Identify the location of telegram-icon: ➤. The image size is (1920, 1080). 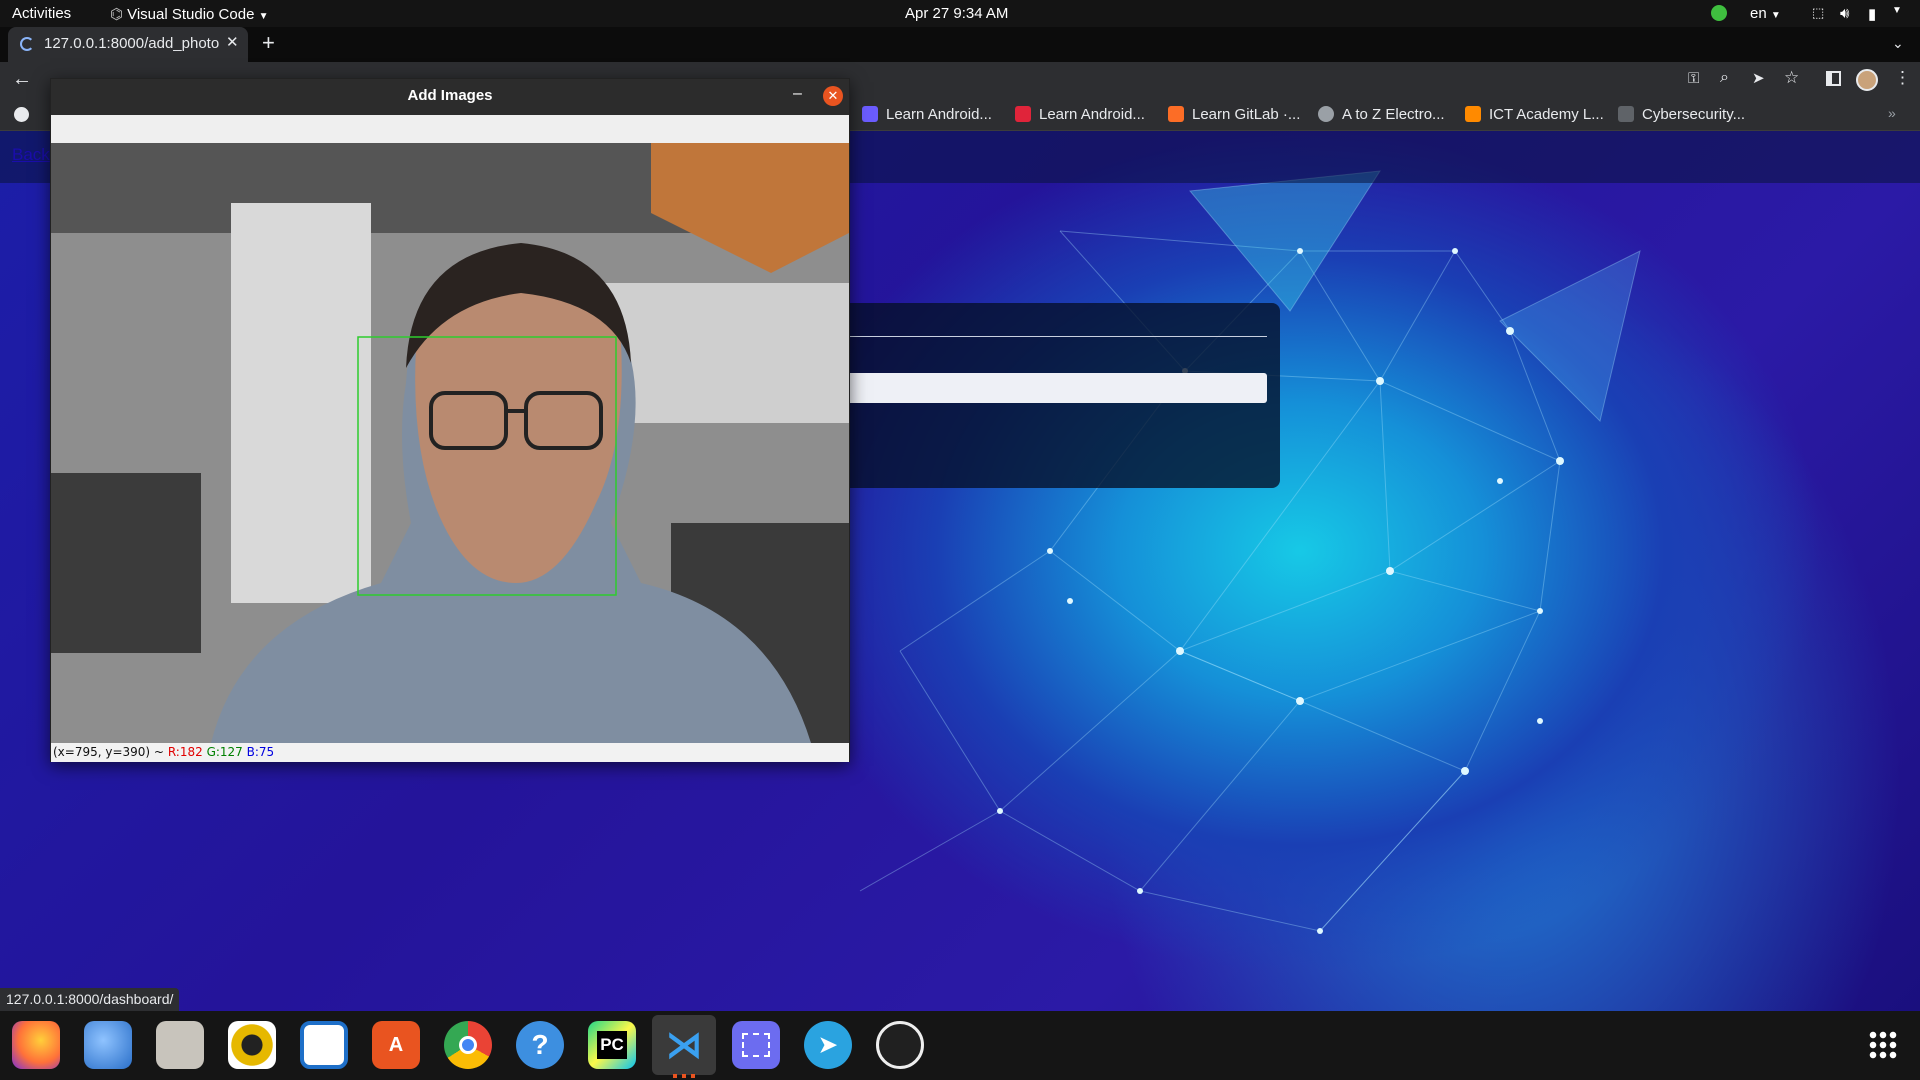
(828, 1045).